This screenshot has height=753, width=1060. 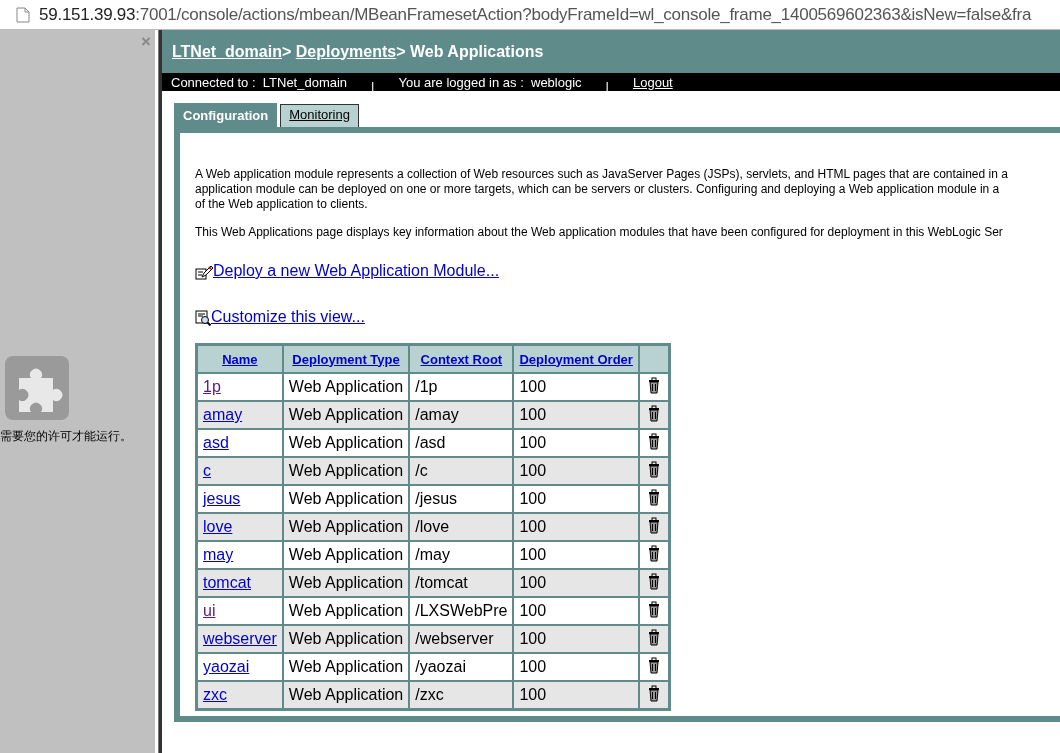 What do you see at coordinates (470, 51) in the screenshot?
I see `breadcrumb-text: > Web Applications` at bounding box center [470, 51].